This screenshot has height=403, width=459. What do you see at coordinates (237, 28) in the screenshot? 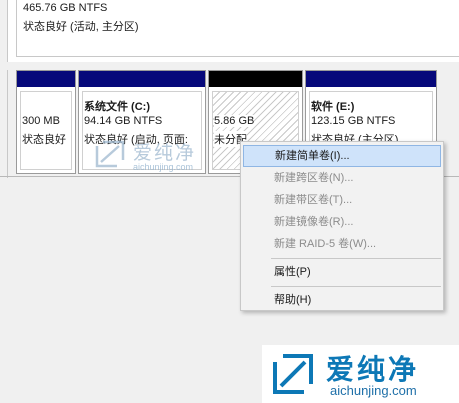
I see `top-partition: 465.76 GB NTFS 状态良好 (活动, 主分区)` at bounding box center [237, 28].